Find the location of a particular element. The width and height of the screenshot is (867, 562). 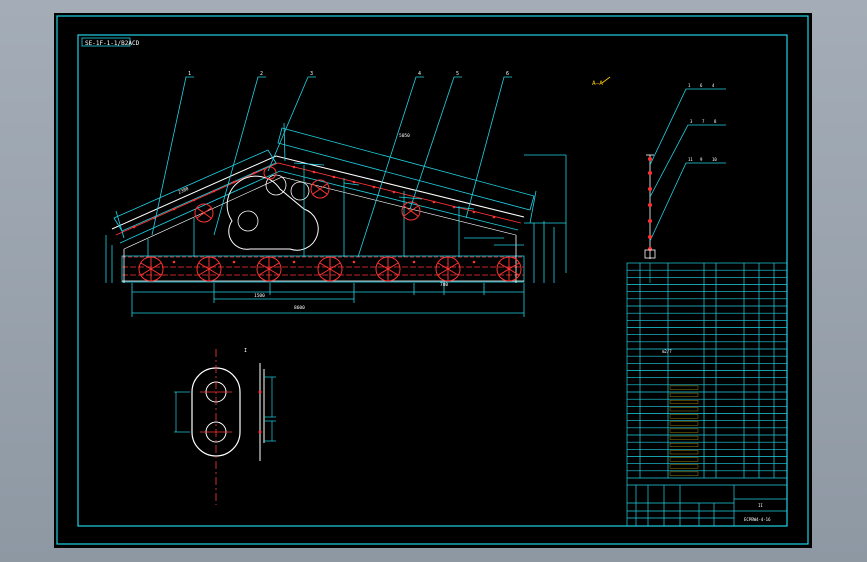

dim-overall: 8600 is located at coordinates (299, 308).